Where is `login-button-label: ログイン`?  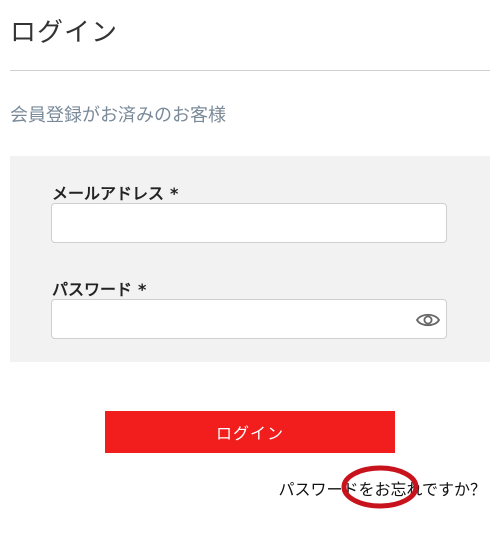 login-button-label: ログイン is located at coordinates (249, 433).